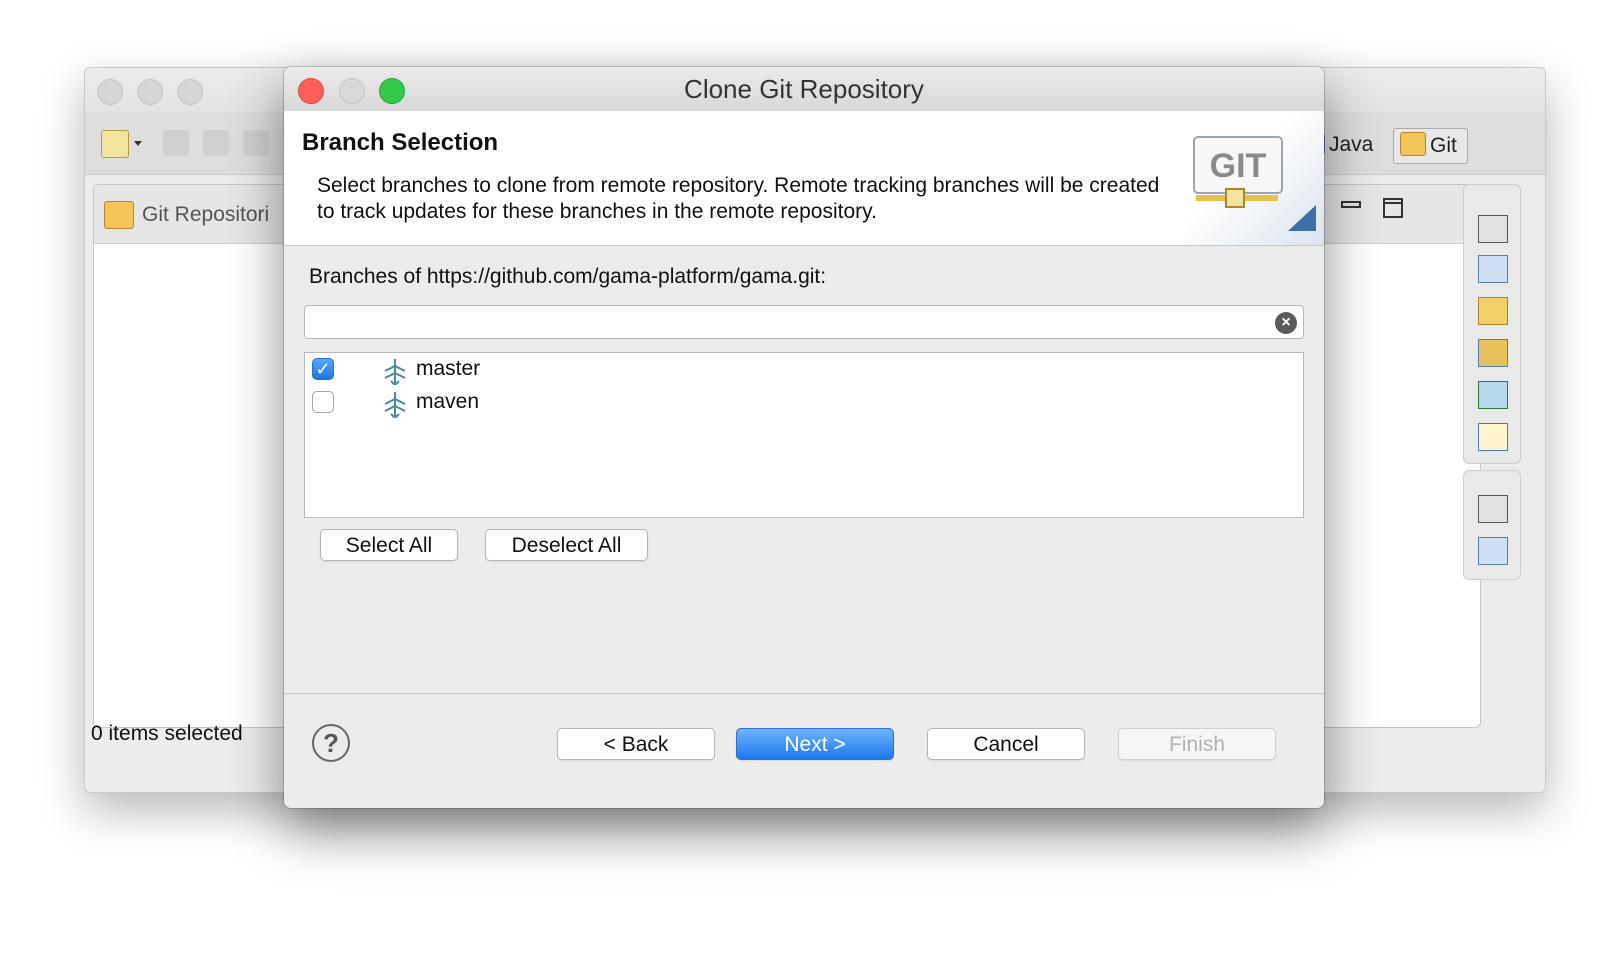  I want to click on back-button: < Back, so click(636, 744).